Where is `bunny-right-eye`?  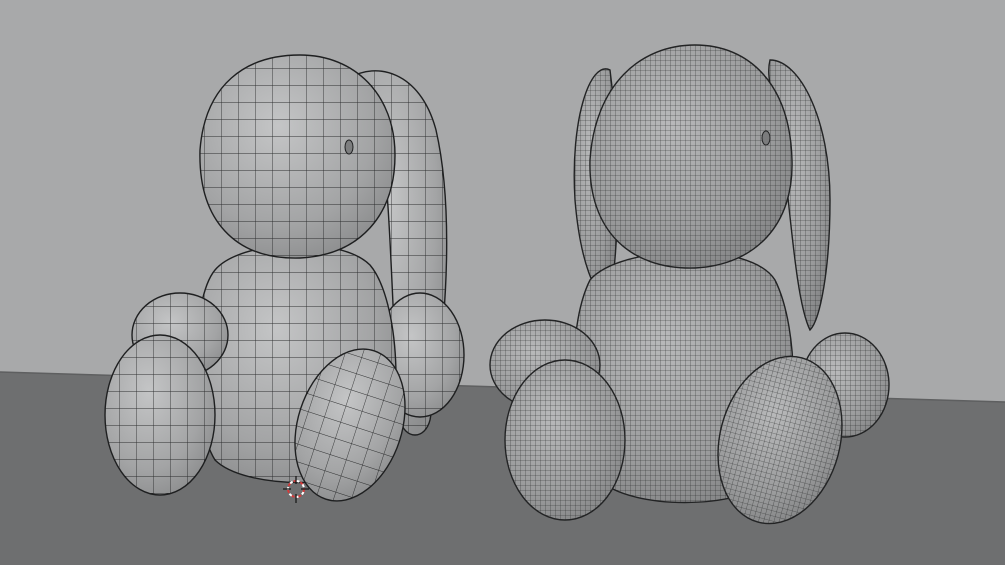 bunny-right-eye is located at coordinates (766, 138).